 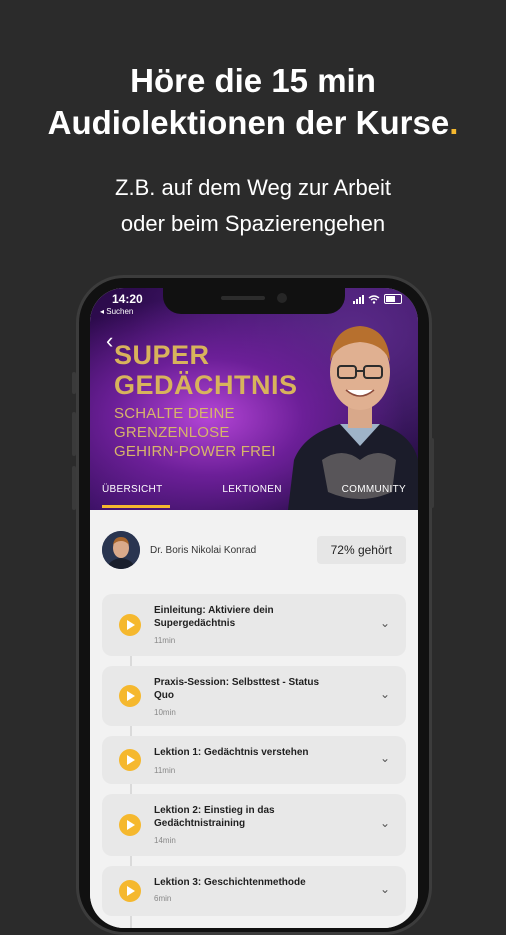 What do you see at coordinates (231, 752) in the screenshot?
I see `lesson-title: Lektion 1: Gedächtnis verstehen` at bounding box center [231, 752].